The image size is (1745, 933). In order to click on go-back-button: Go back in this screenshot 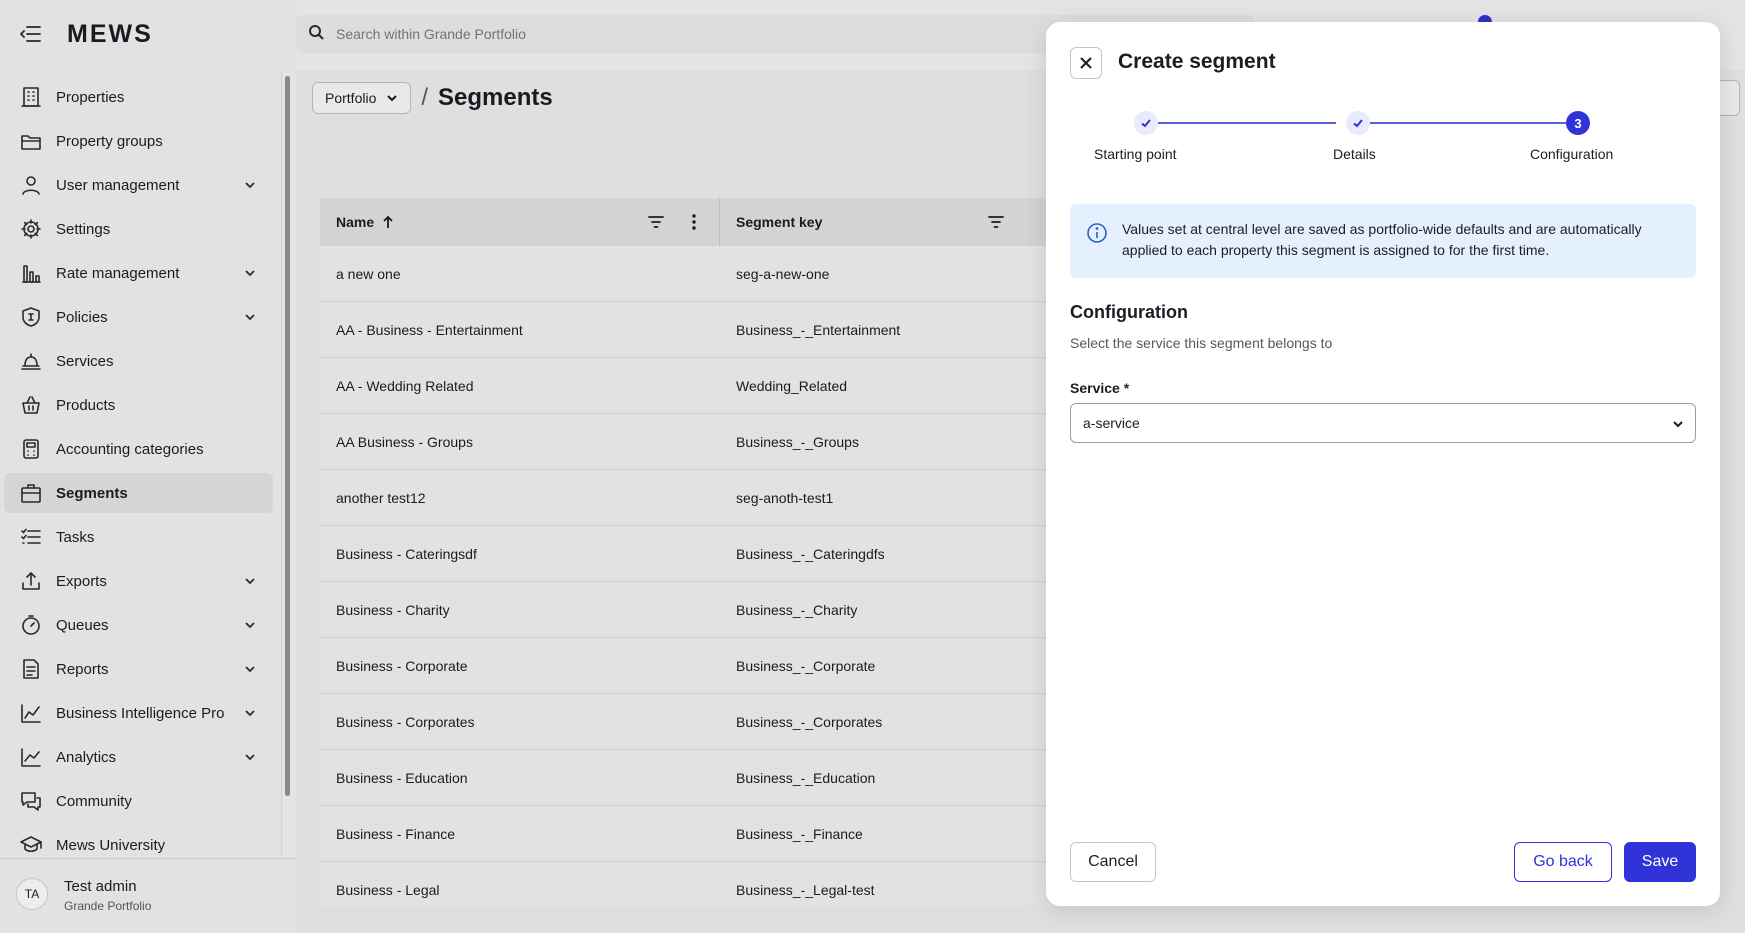, I will do `click(1563, 862)`.